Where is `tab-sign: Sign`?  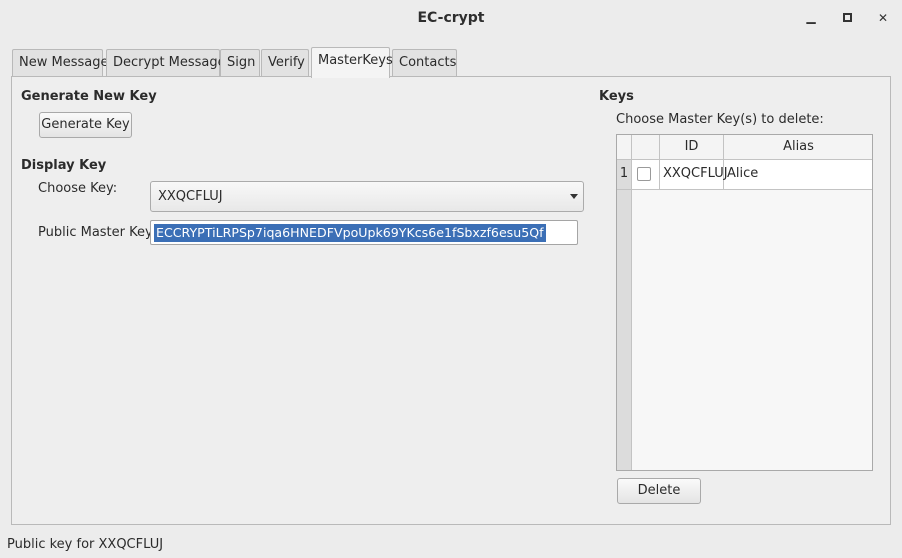
tab-sign: Sign is located at coordinates (240, 62).